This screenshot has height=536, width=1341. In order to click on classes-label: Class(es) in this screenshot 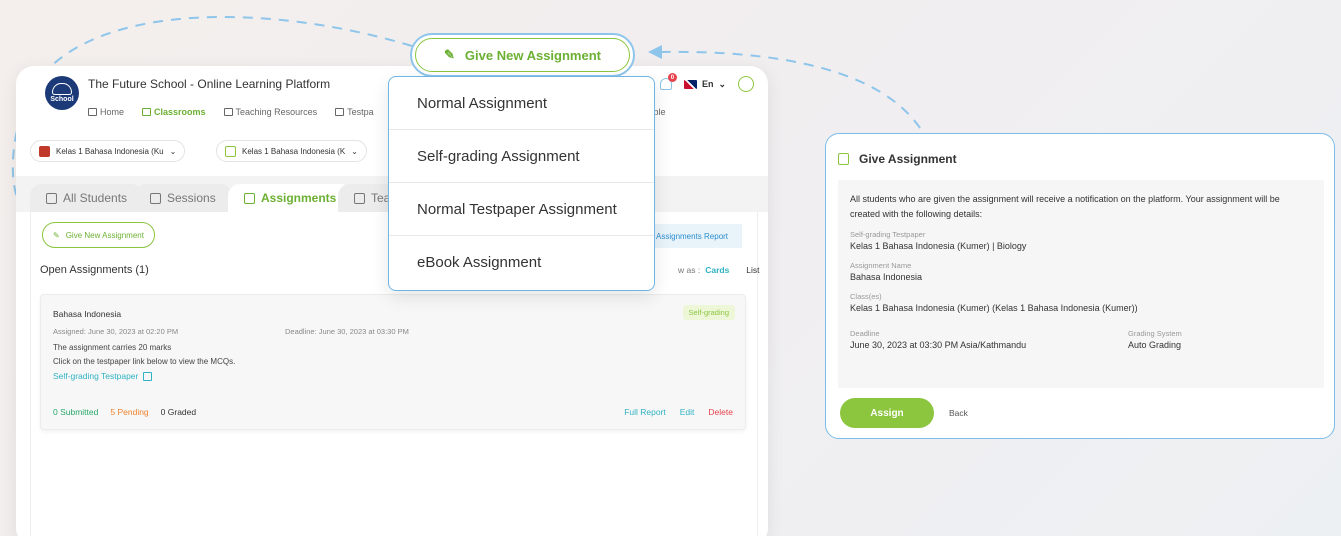, I will do `click(866, 296)`.